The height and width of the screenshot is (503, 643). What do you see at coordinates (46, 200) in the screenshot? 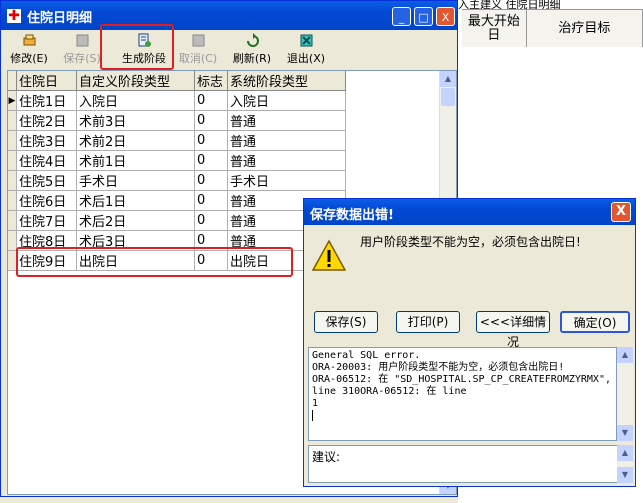
I see `cell-hospital-day: 住院6日` at bounding box center [46, 200].